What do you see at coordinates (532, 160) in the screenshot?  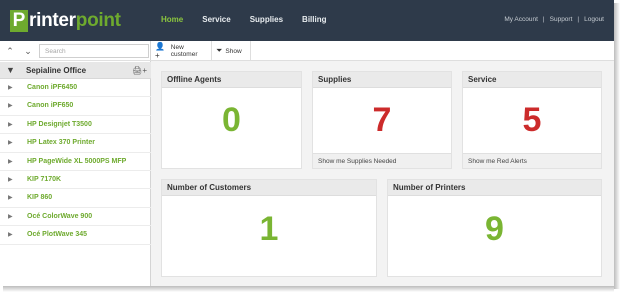 I see `red-alerts-link: Show me Red Alerts` at bounding box center [532, 160].